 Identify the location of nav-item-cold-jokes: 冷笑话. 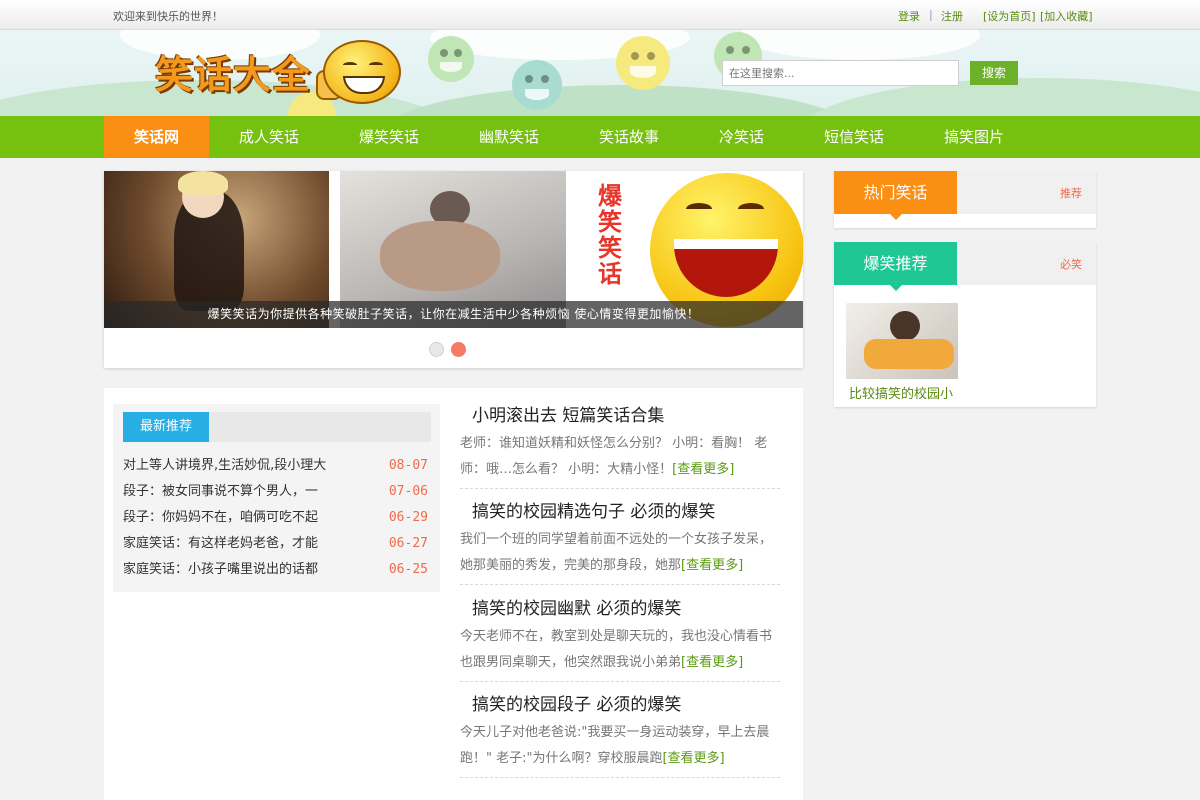
(741, 137).